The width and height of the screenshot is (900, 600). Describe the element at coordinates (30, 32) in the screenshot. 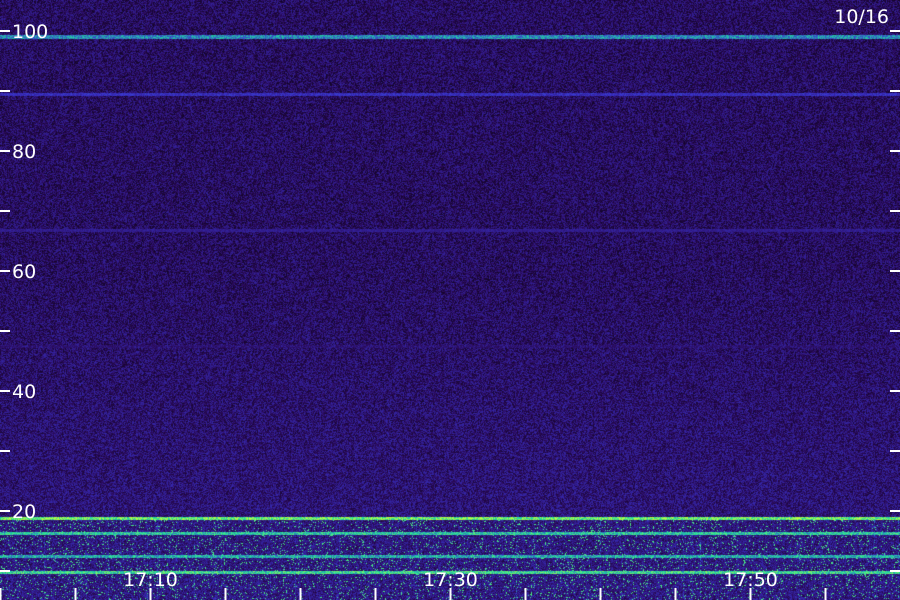

I see `y-tick-label: 100` at that location.